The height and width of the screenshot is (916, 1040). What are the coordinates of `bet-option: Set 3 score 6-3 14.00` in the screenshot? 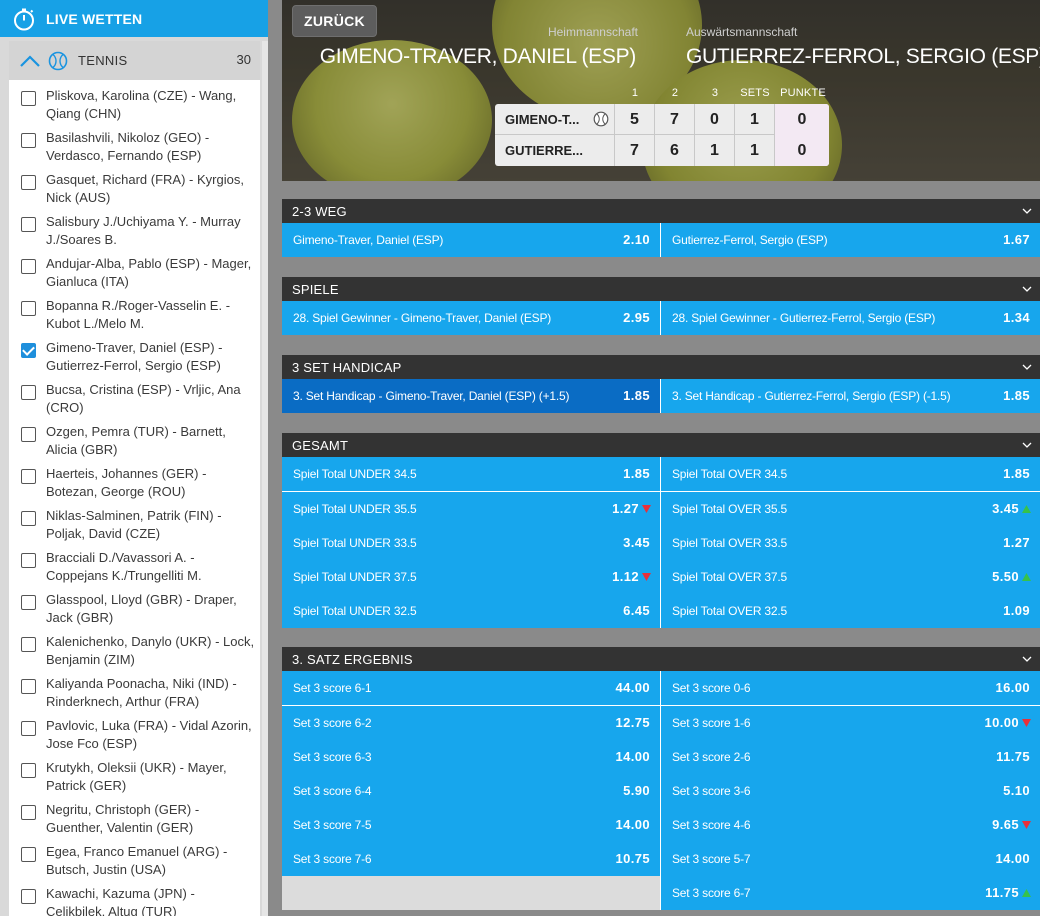 It's located at (471, 757).